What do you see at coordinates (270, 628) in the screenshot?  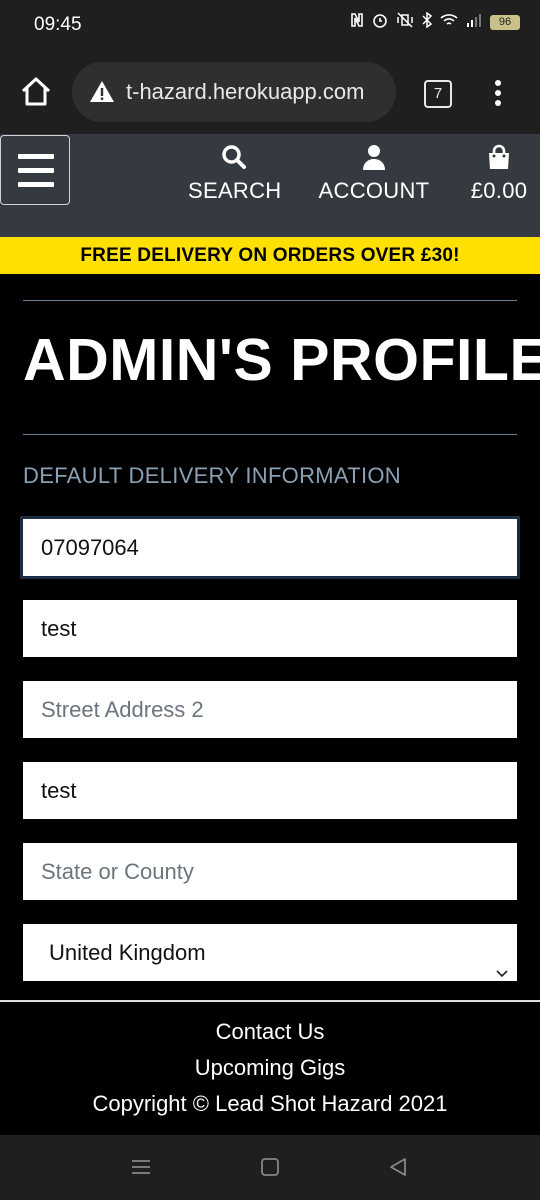 I see `street-address-1-input` at bounding box center [270, 628].